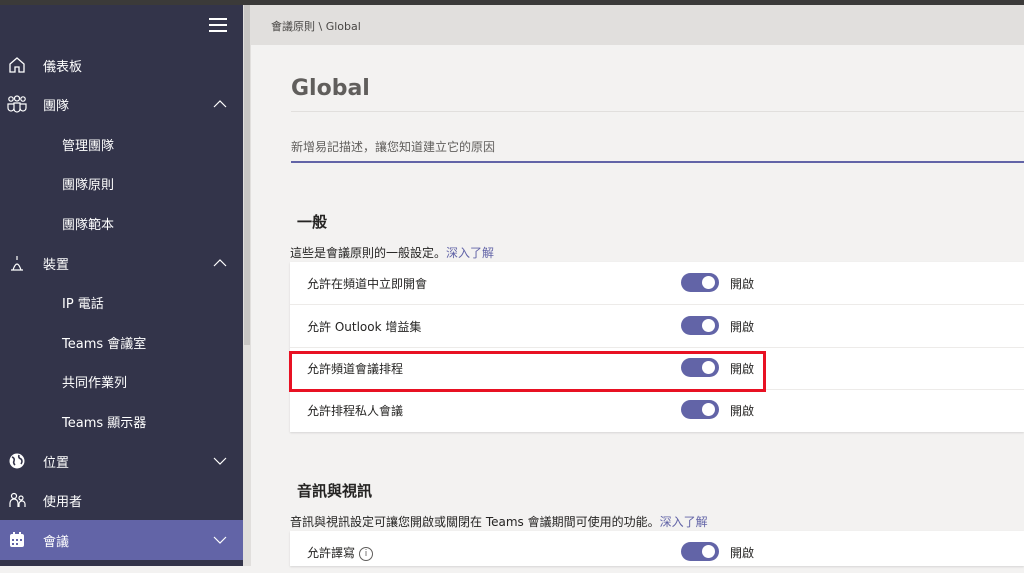 The image size is (1024, 573). What do you see at coordinates (63, 502) in the screenshot?
I see `sidebar-item-label: 使用者` at bounding box center [63, 502].